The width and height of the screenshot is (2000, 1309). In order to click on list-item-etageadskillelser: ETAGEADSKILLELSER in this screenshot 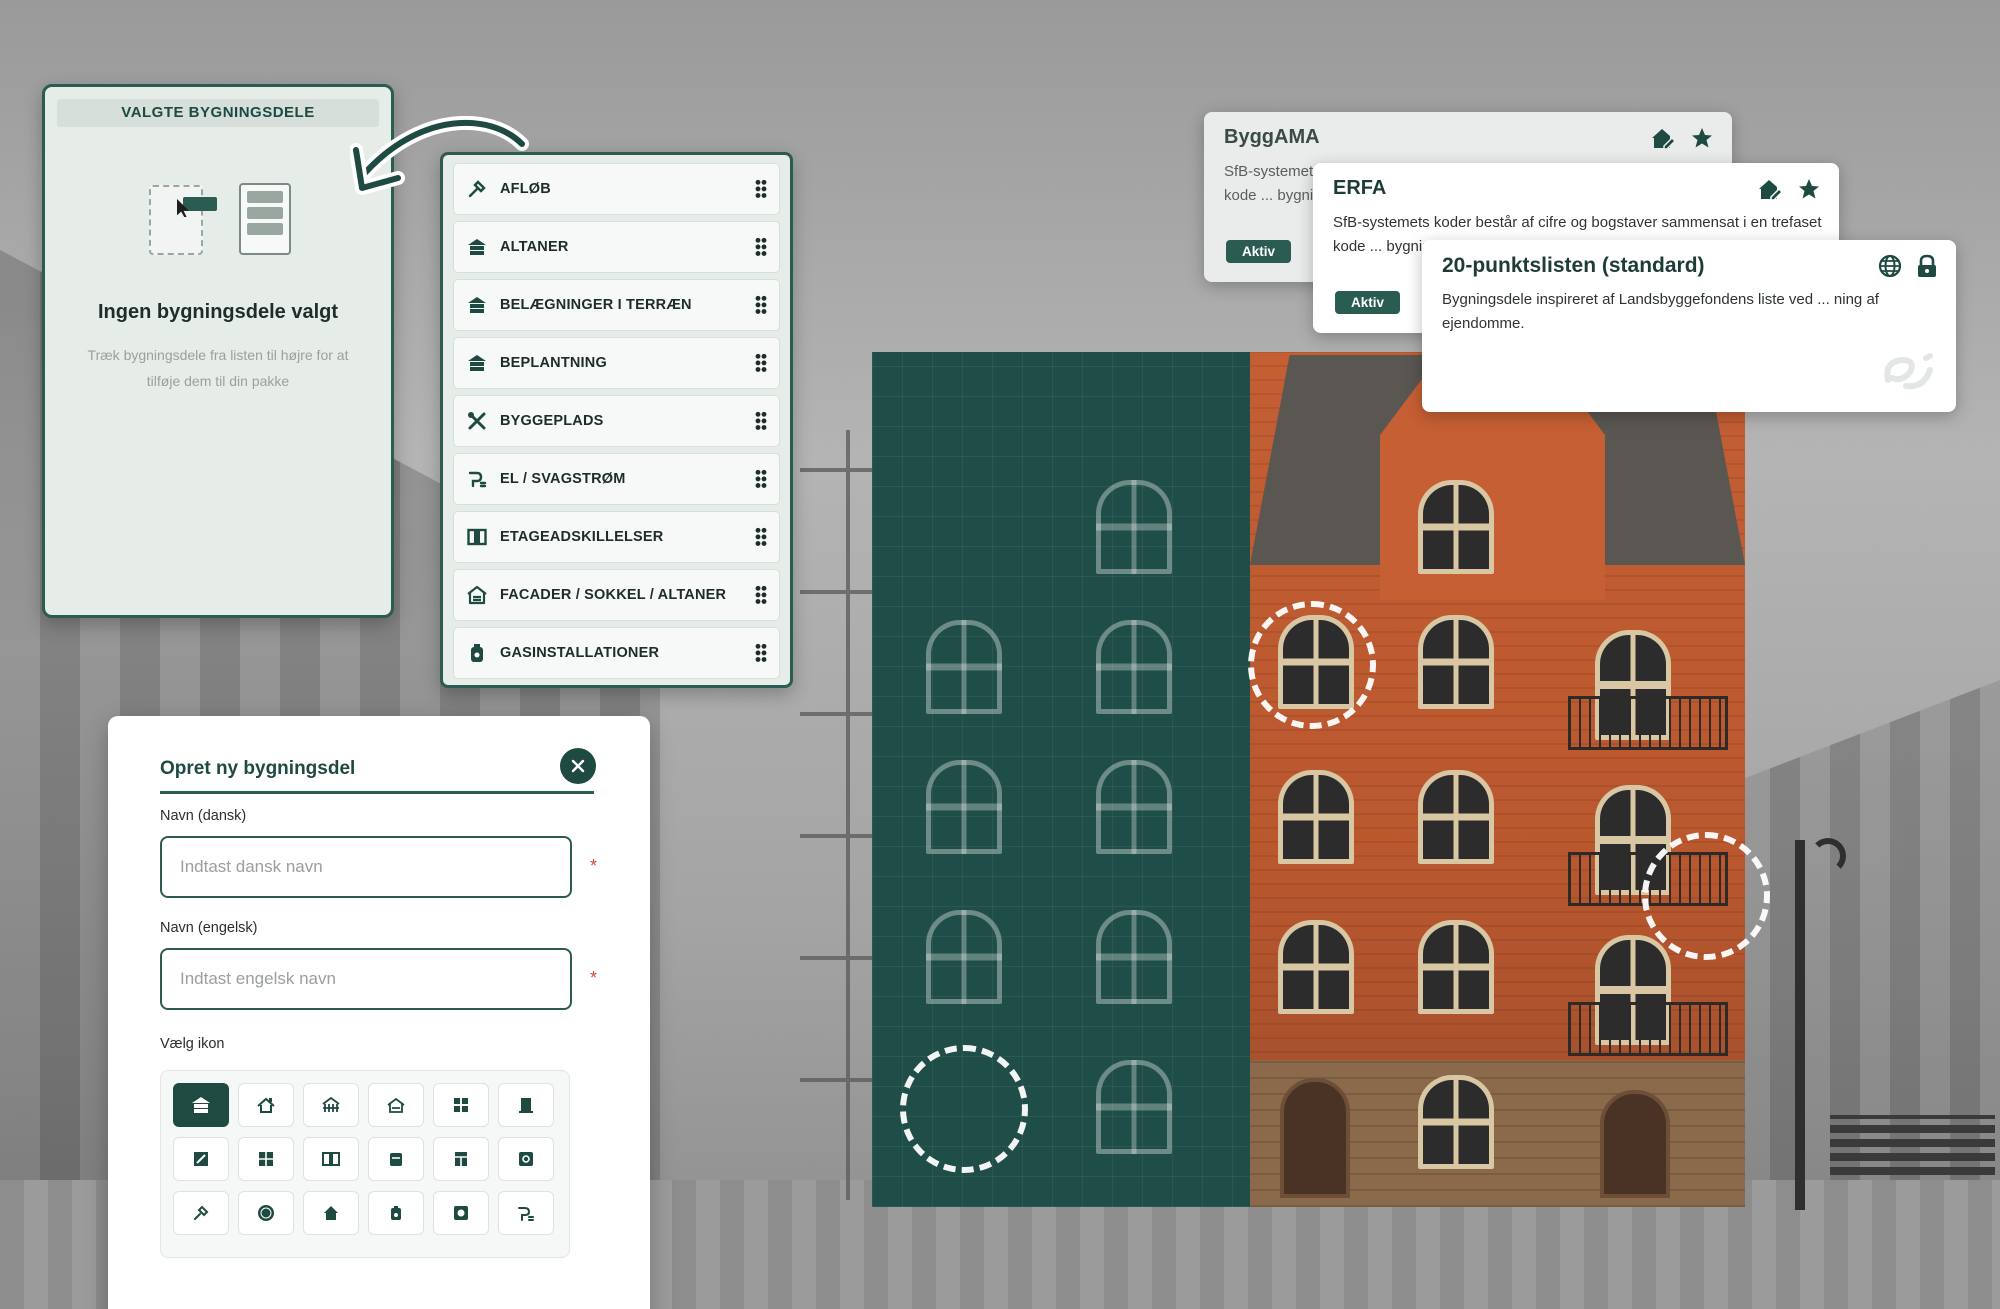, I will do `click(616, 537)`.